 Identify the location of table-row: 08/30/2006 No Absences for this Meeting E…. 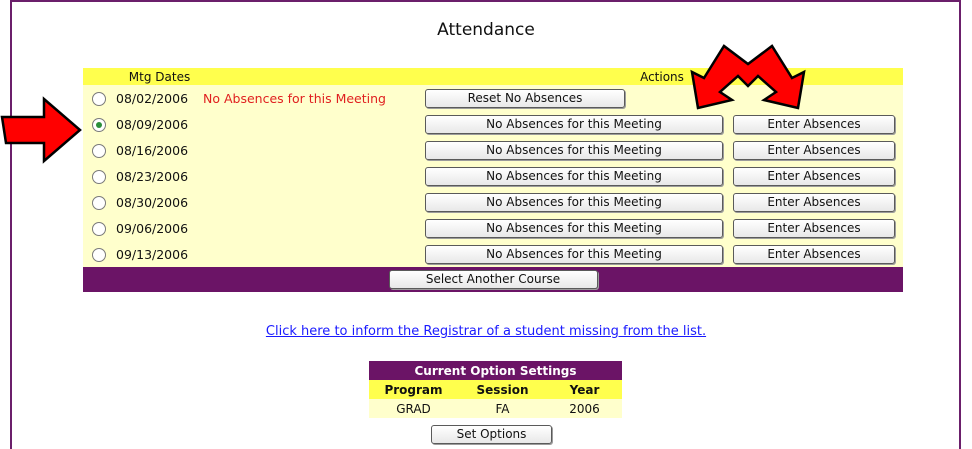
(493, 202).